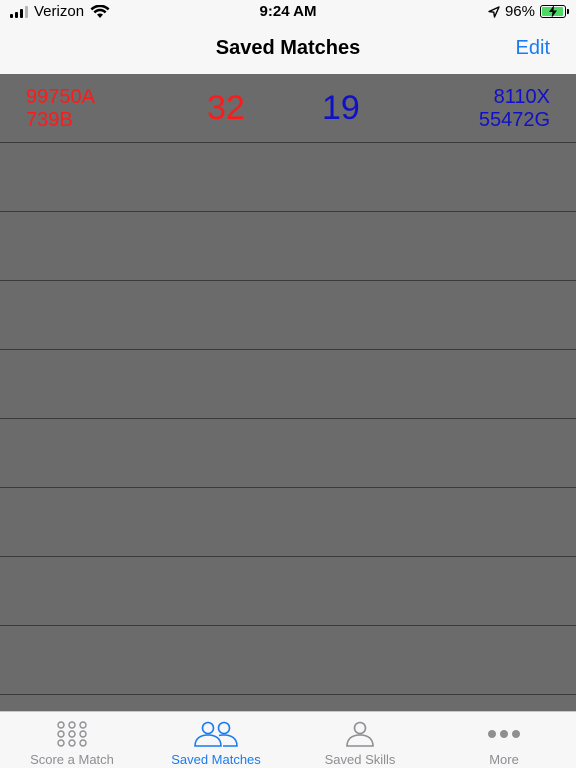 The image size is (576, 768). I want to click on status-right: 96%, so click(528, 11).